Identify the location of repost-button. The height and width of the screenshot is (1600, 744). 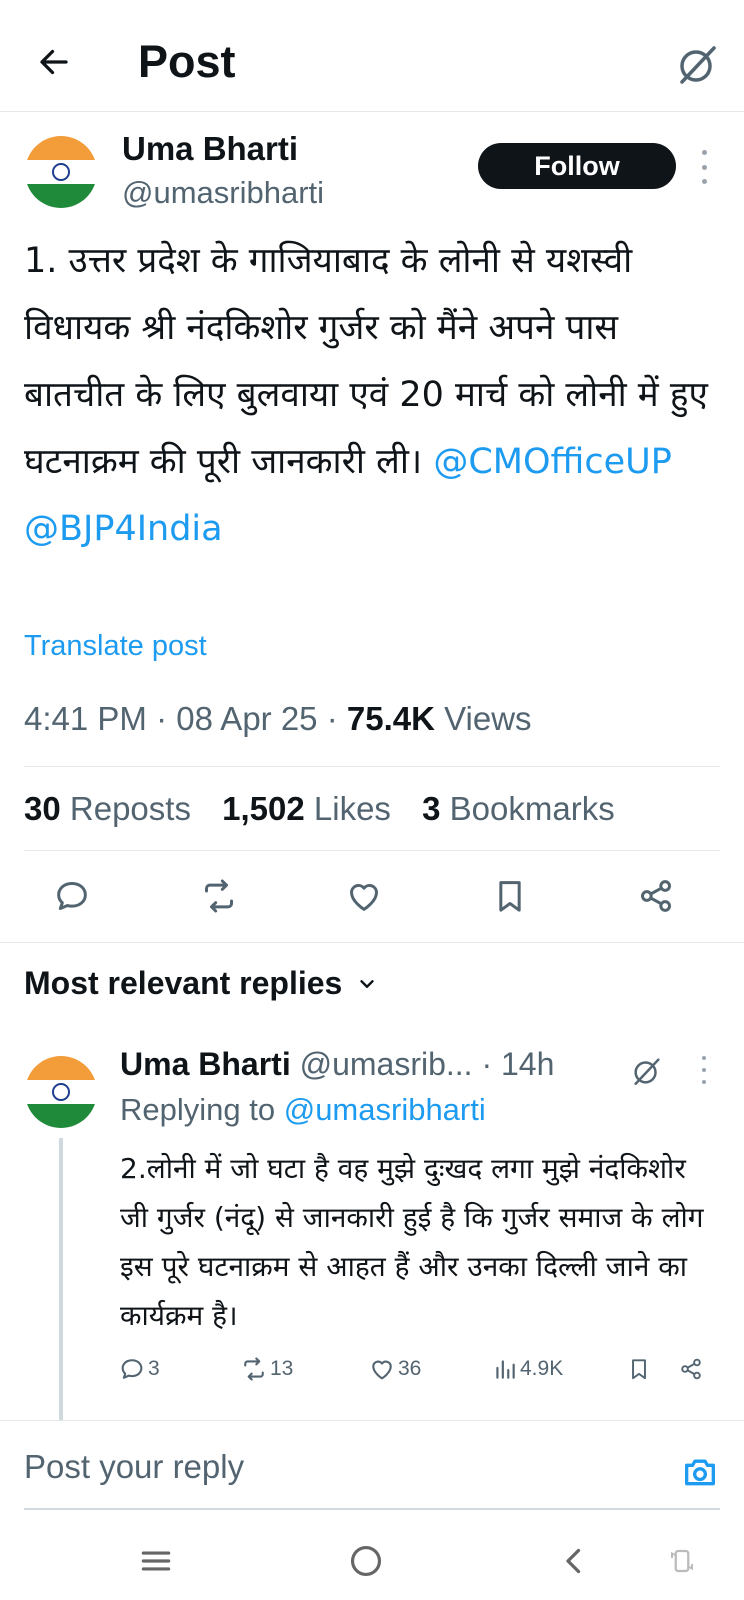
(219, 896).